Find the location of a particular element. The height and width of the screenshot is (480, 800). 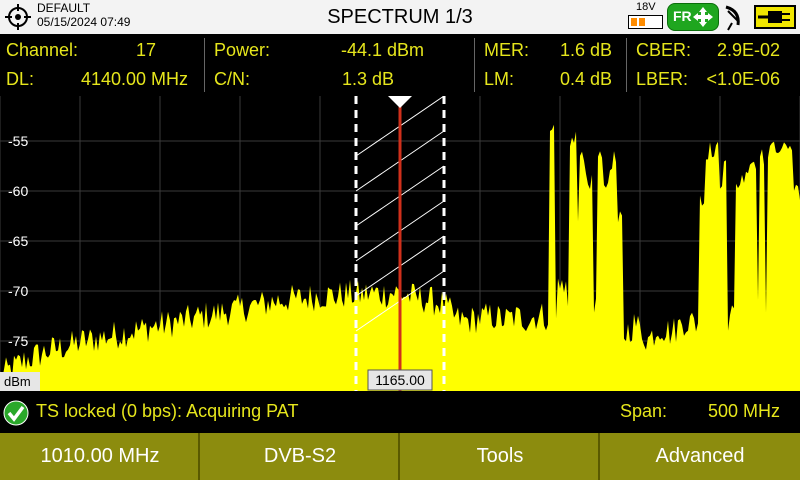

y-tick-label: -75 is located at coordinates (18, 341).